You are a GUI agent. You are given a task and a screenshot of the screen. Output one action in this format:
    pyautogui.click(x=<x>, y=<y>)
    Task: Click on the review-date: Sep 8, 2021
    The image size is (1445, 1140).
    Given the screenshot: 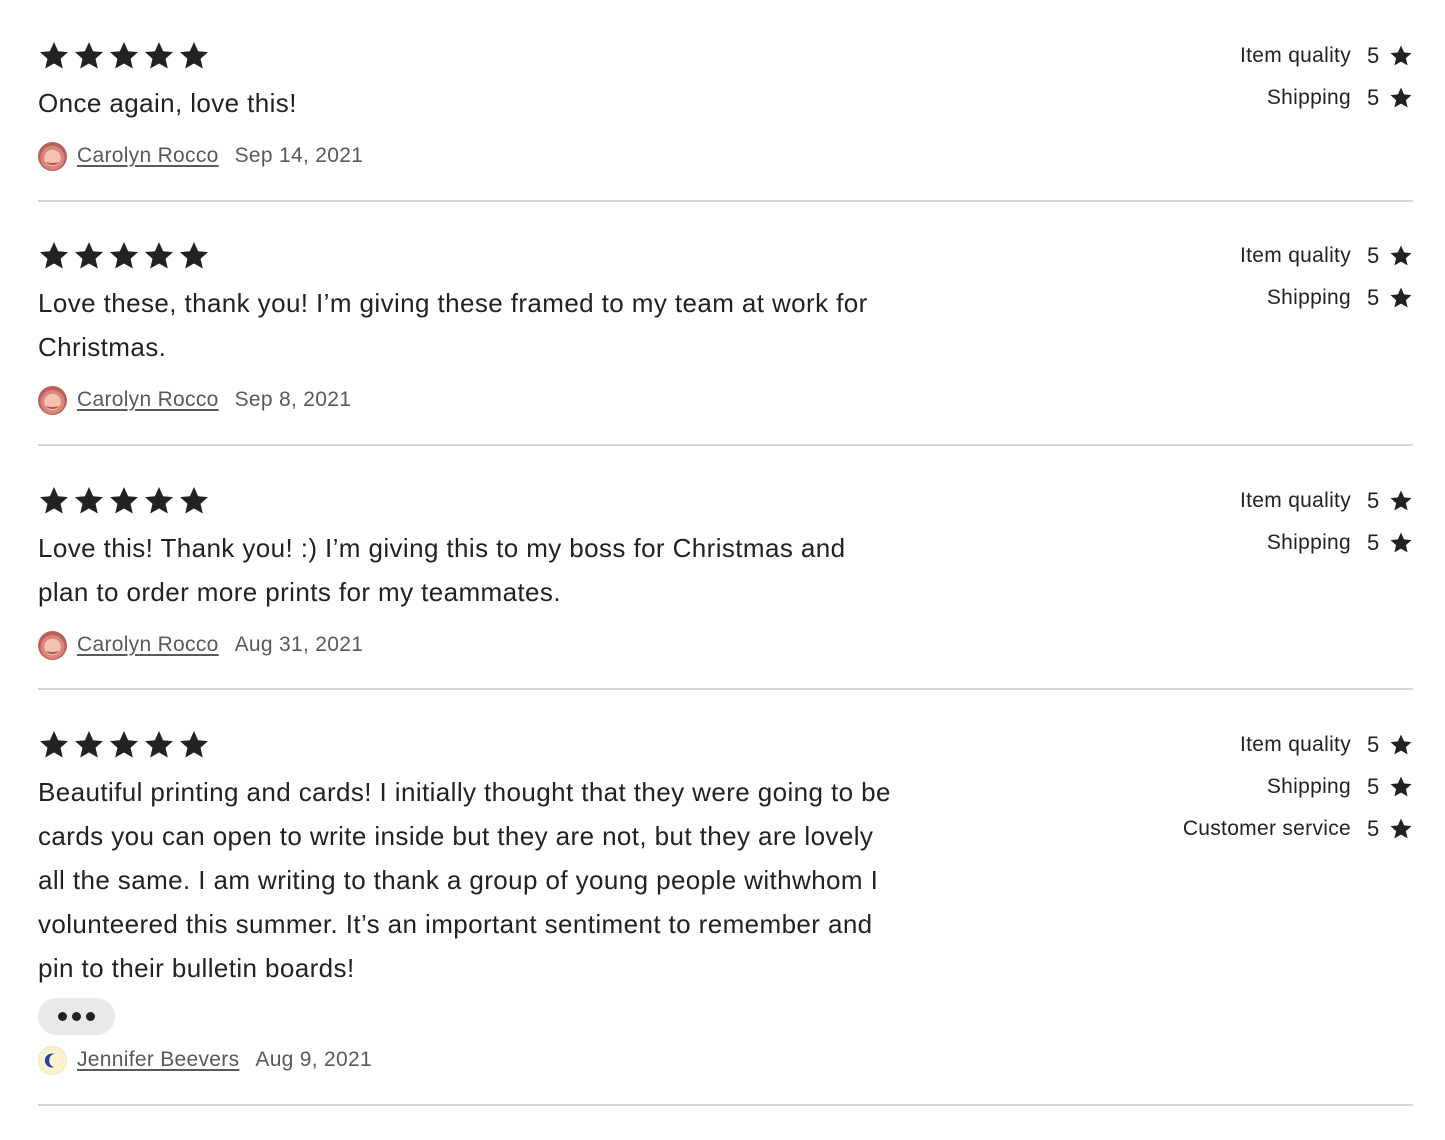 What is the action you would take?
    pyautogui.click(x=293, y=399)
    